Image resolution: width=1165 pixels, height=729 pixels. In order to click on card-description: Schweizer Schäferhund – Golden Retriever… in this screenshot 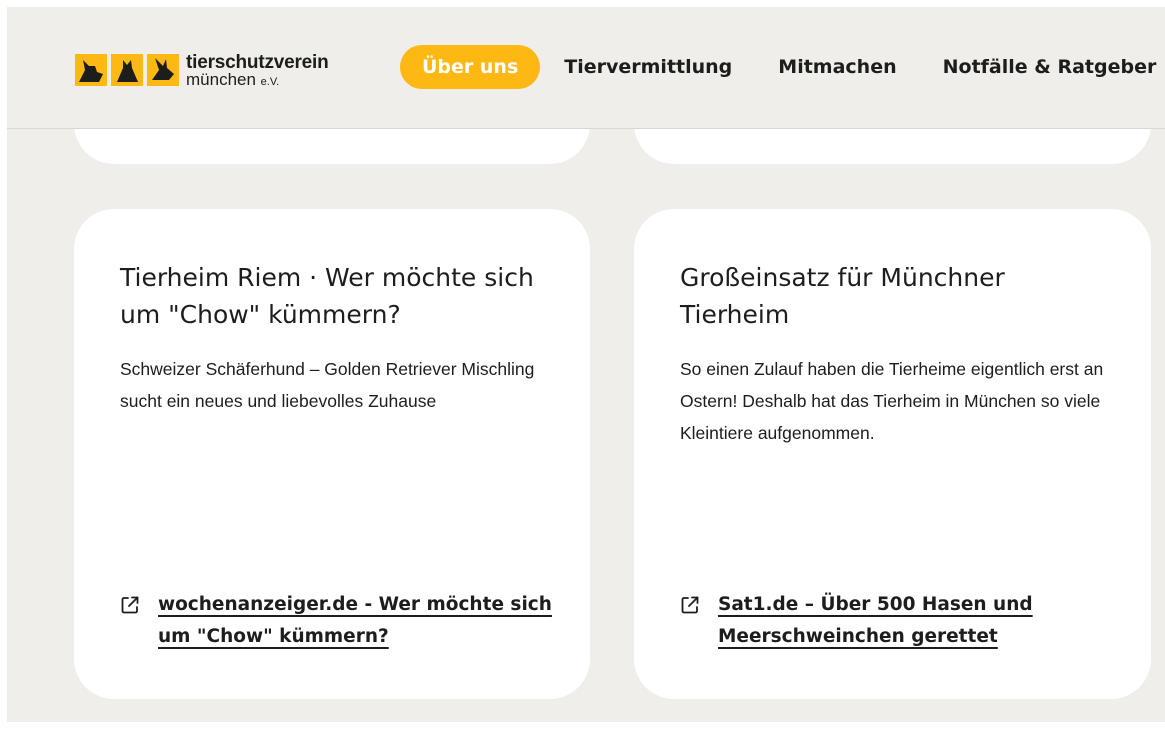, I will do `click(327, 385)`.